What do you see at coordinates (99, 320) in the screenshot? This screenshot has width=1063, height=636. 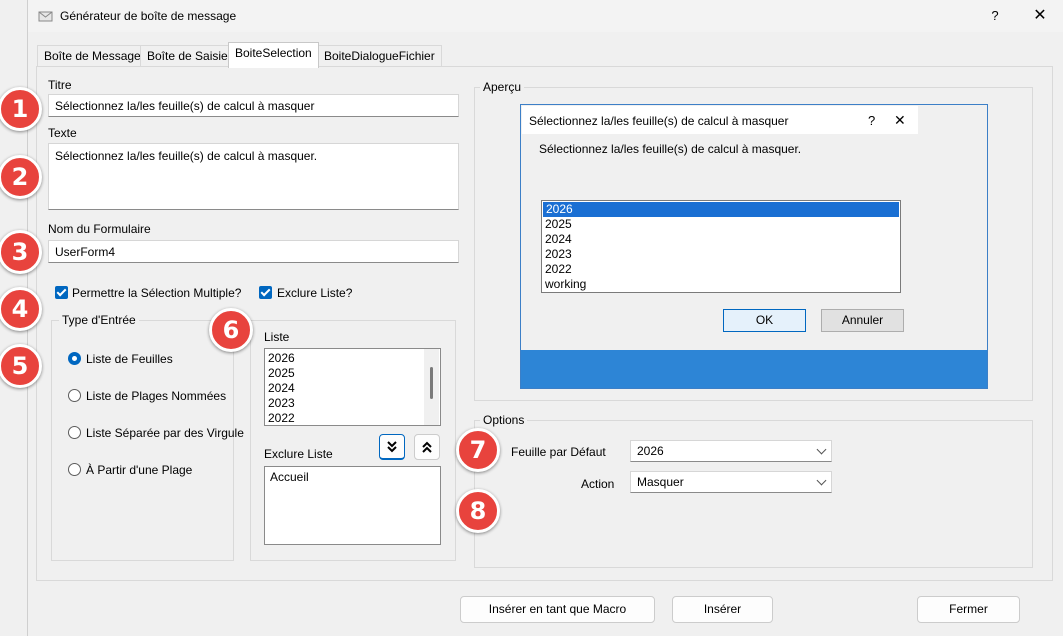 I see `type-entree-title: Type d'Entrée` at bounding box center [99, 320].